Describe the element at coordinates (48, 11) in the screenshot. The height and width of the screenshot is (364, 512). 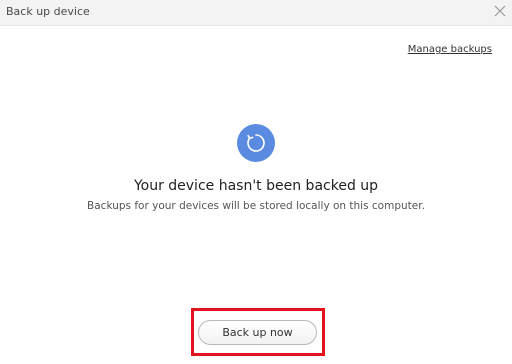
I see `window-title: Back up device` at that location.